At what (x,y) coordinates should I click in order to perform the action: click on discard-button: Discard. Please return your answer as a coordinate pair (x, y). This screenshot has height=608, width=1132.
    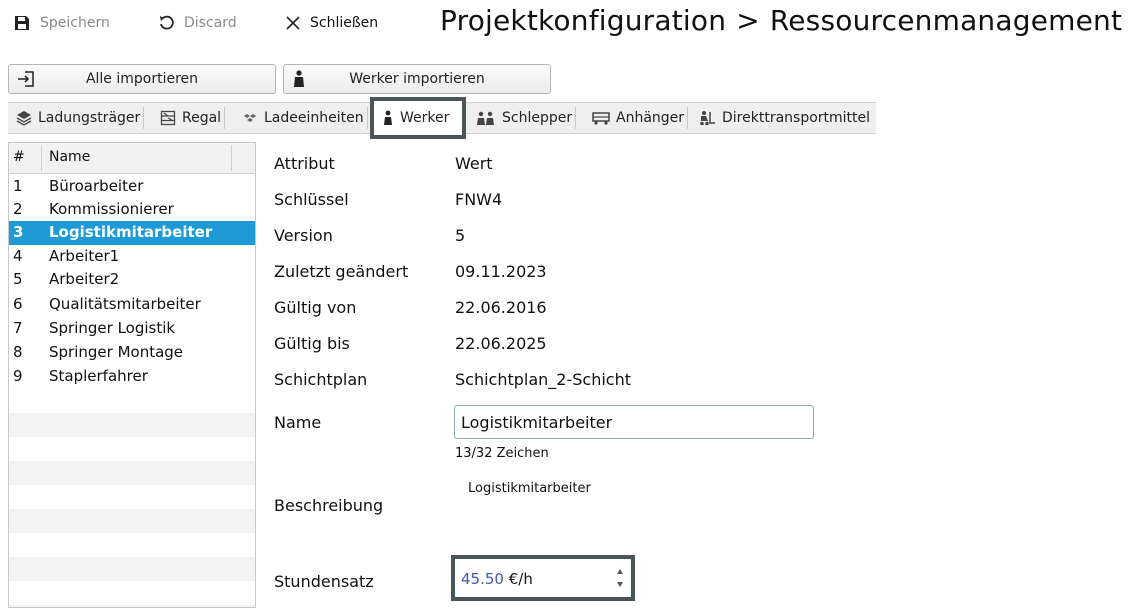
    Looking at the image, I should click on (197, 23).